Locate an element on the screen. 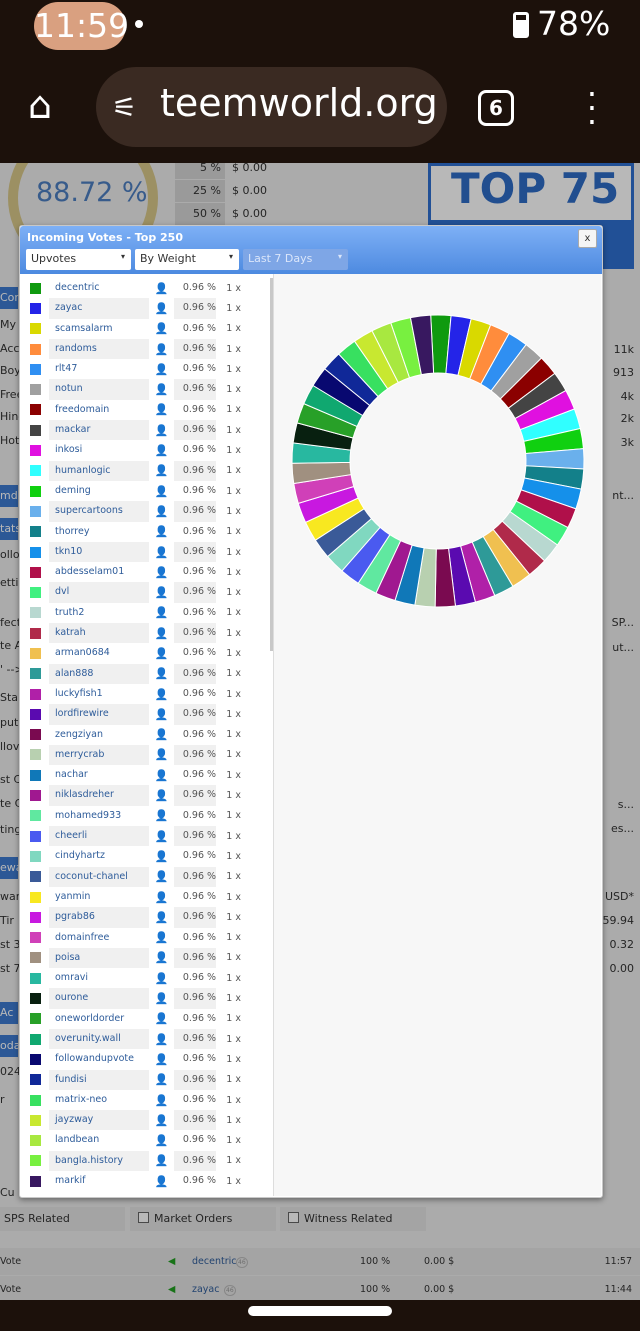 This screenshot has height=1331, width=640. voter-name-link: abdesselam01 is located at coordinates (99, 572).